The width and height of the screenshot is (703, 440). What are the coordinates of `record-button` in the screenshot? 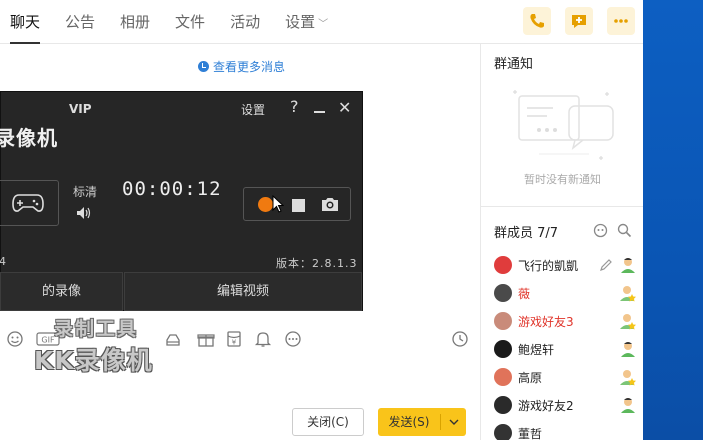 It's located at (265, 204).